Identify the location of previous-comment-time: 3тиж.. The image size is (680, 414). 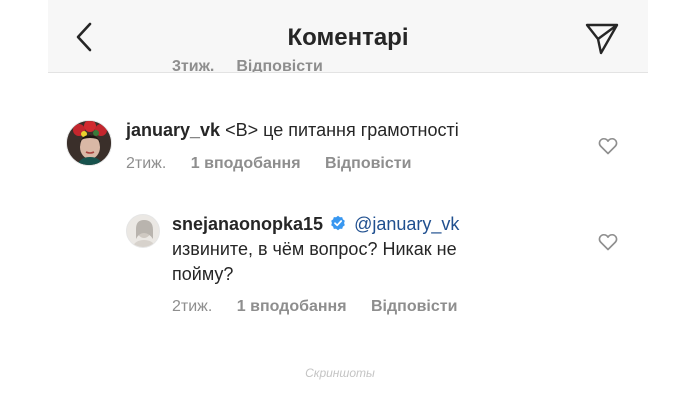
(193, 65).